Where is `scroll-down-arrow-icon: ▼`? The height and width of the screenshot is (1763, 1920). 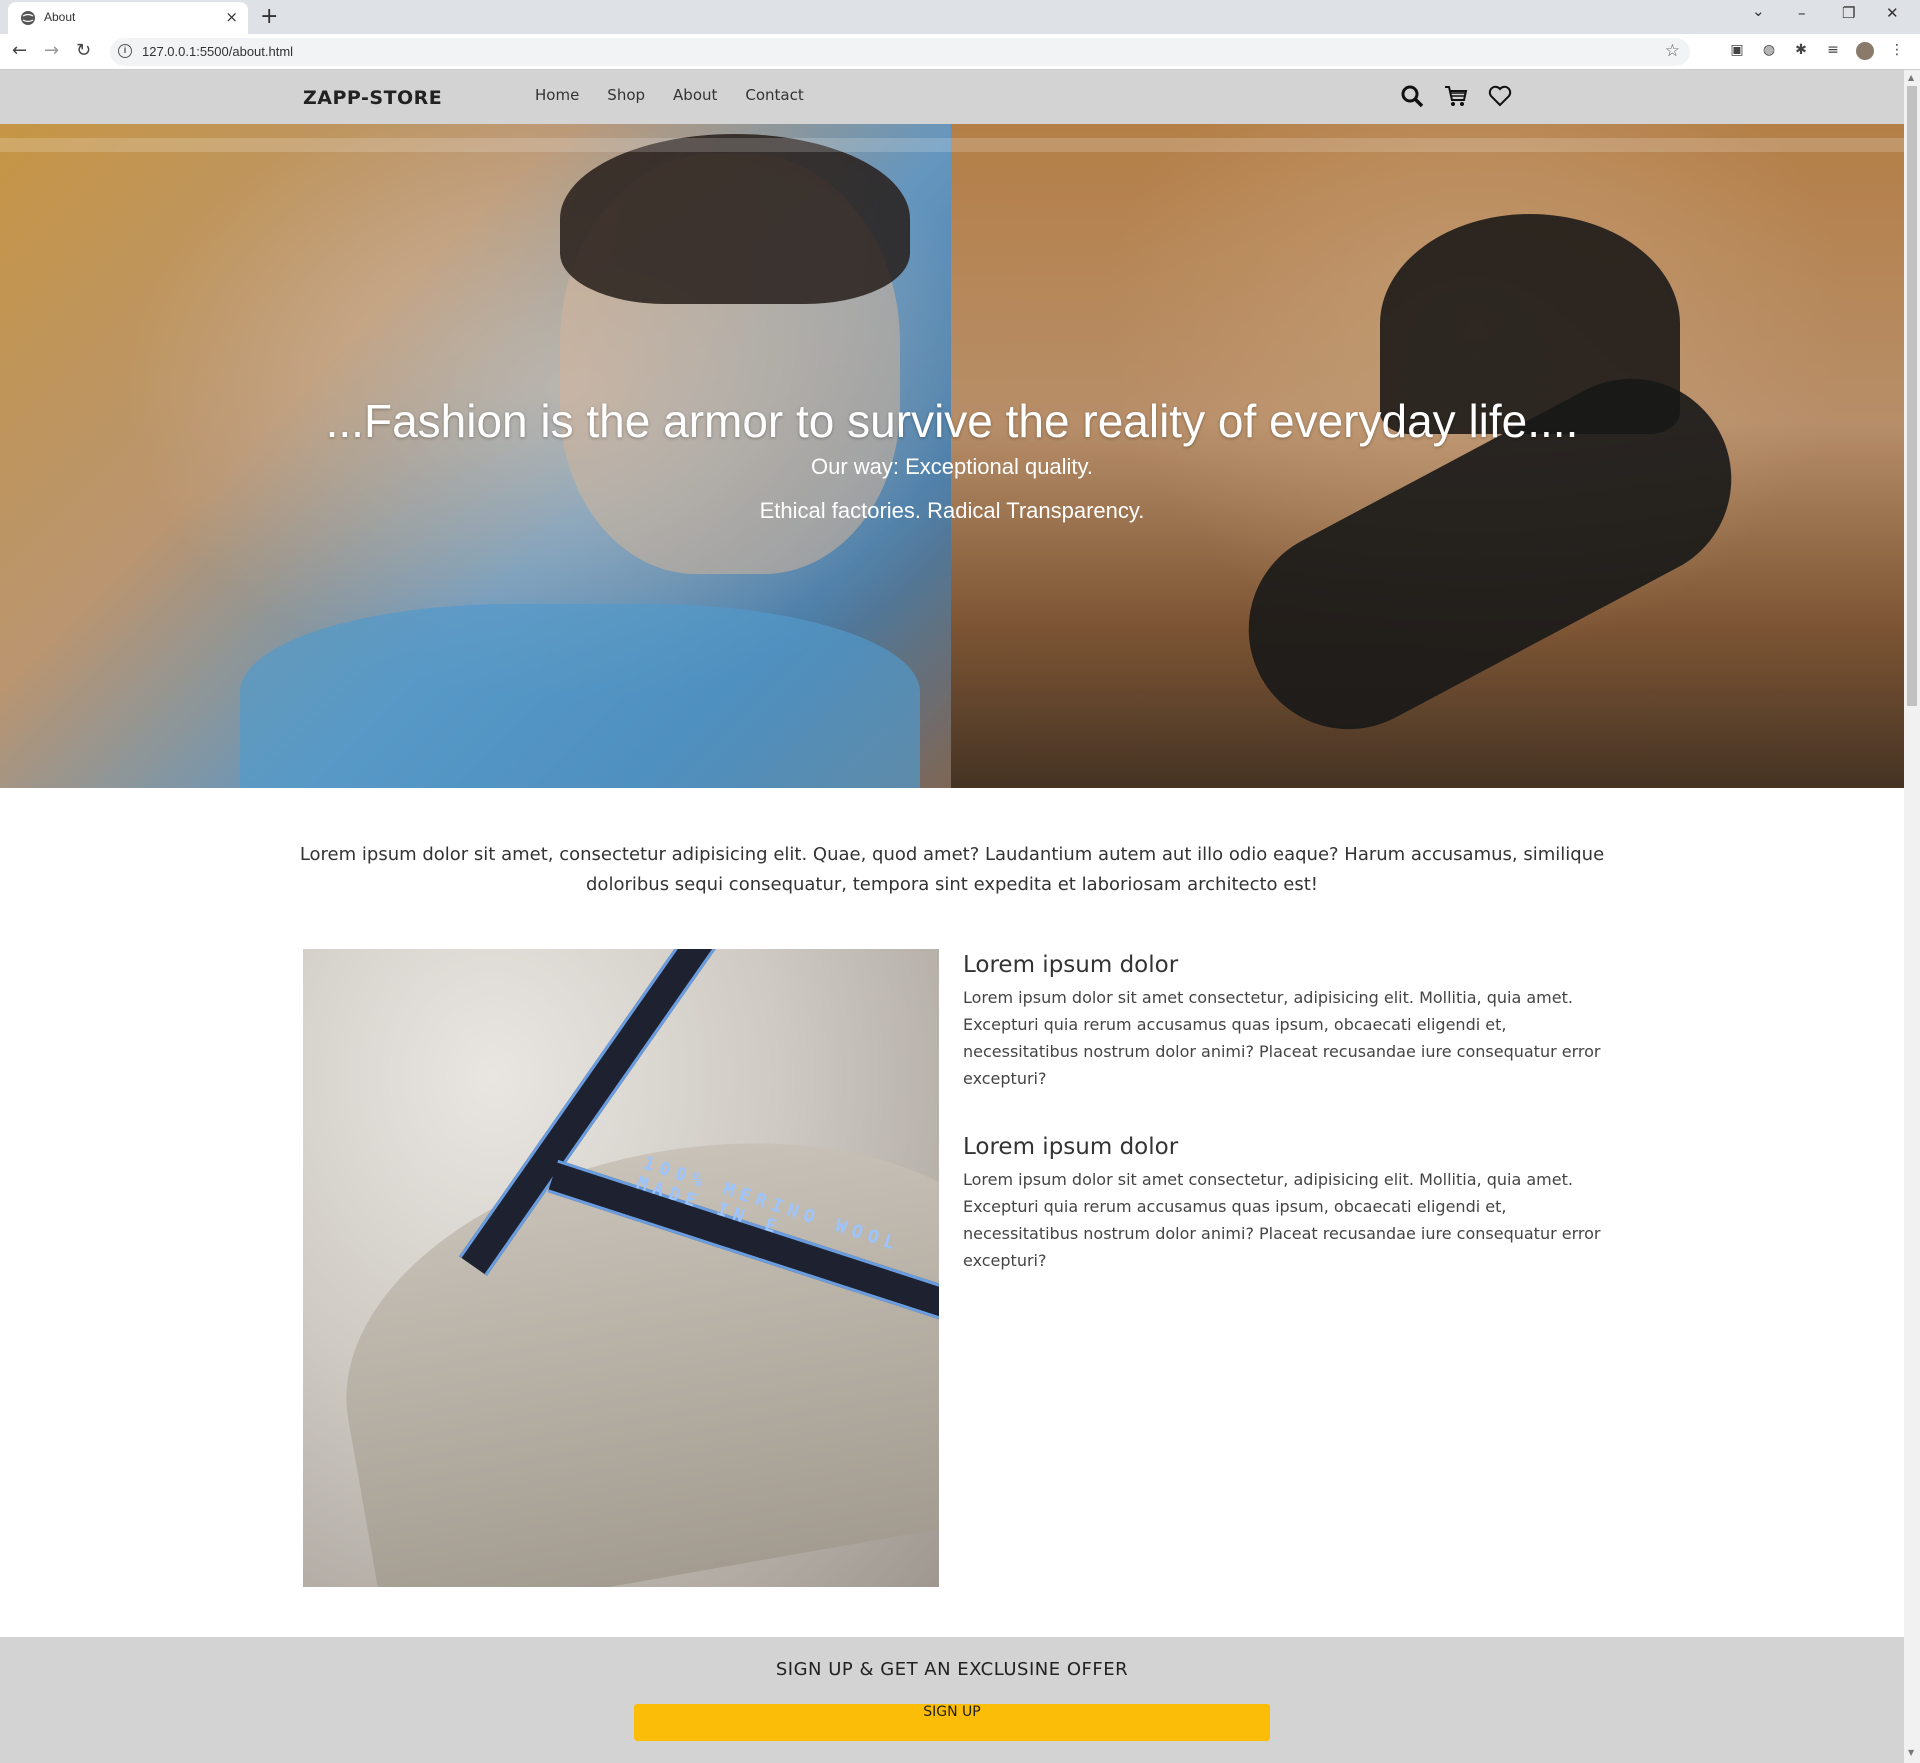
scroll-down-arrow-icon: ▼ is located at coordinates (1911, 1752).